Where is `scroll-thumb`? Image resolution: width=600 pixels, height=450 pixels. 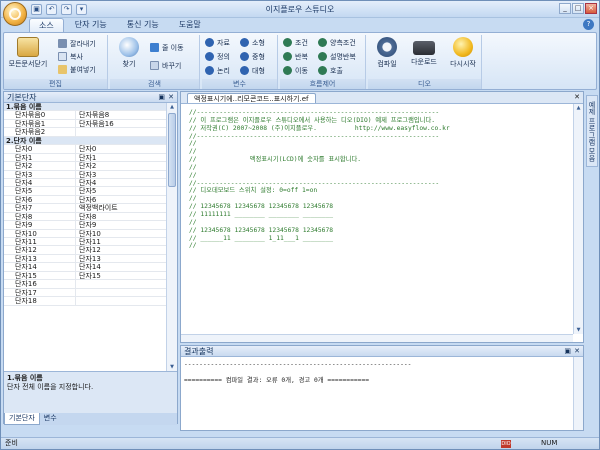 scroll-thumb is located at coordinates (172, 150).